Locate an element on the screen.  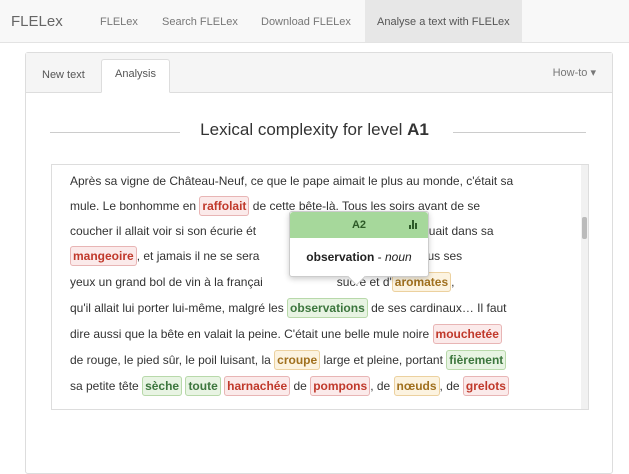
popover-level: A2 is located at coordinates (359, 225).